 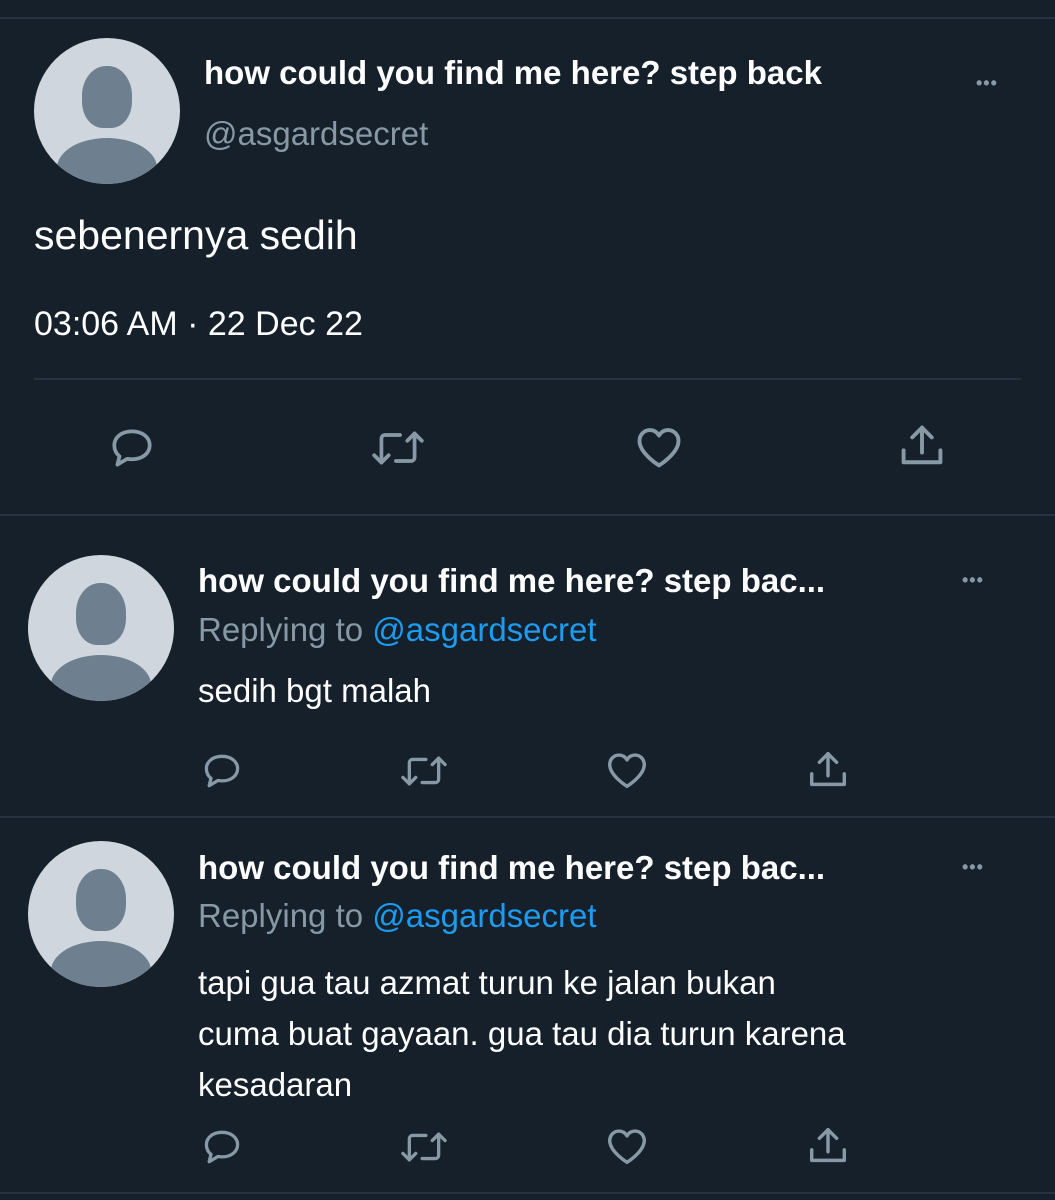 I want to click on tweet-time: 03:06 AM, so click(x=106, y=324).